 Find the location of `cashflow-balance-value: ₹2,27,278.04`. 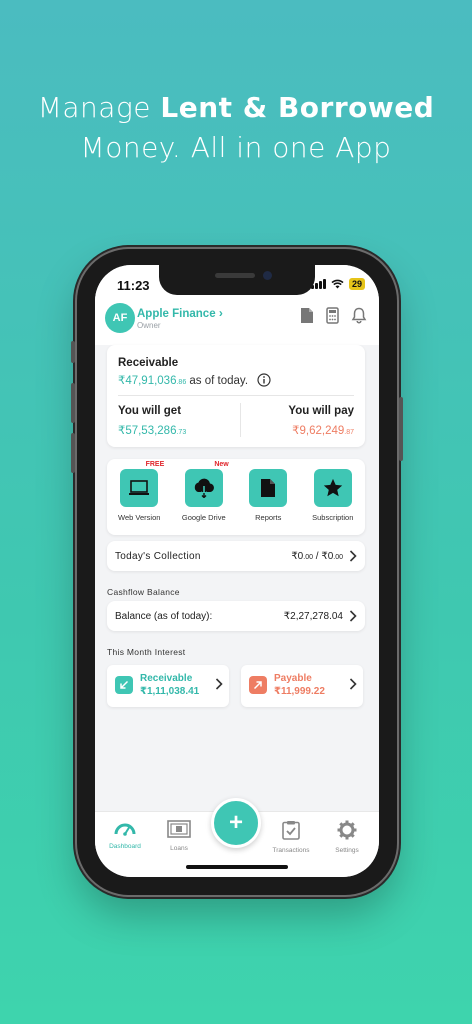

cashflow-balance-value: ₹2,27,278.04 is located at coordinates (313, 616).